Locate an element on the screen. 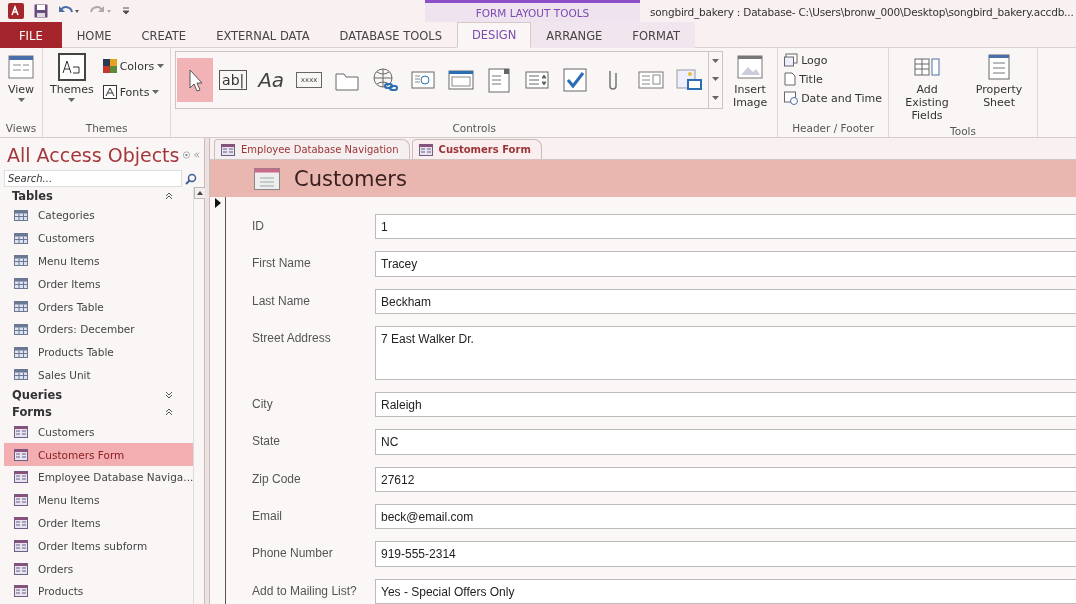 The height and width of the screenshot is (604, 1076). control-tool-button: ab| is located at coordinates (233, 80).